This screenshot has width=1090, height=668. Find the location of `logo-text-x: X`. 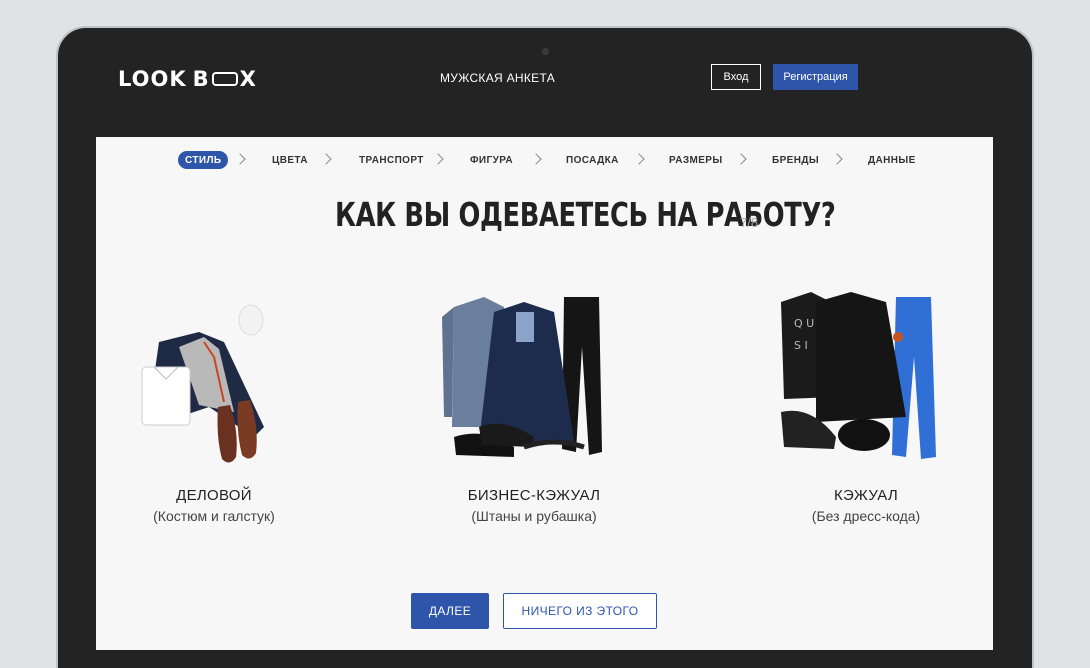

logo-text-x: X is located at coordinates (248, 79).